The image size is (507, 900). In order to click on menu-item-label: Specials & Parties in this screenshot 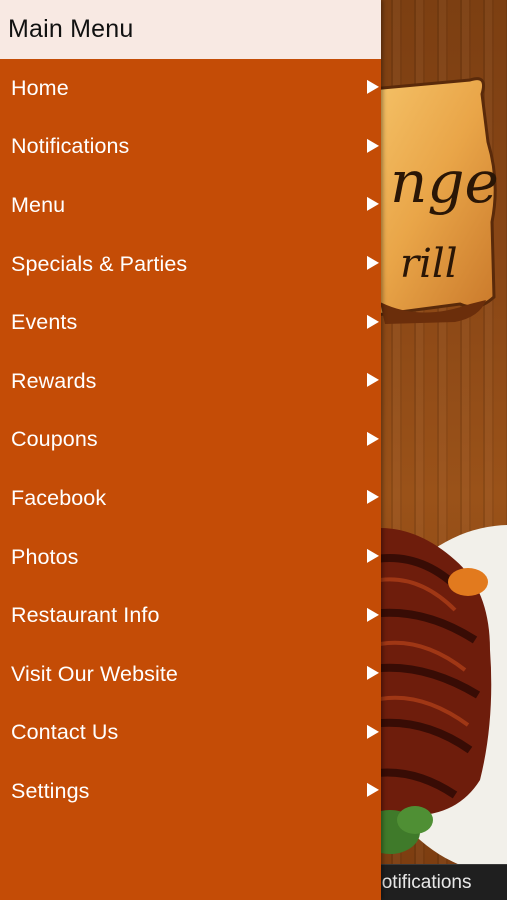, I will do `click(99, 263)`.